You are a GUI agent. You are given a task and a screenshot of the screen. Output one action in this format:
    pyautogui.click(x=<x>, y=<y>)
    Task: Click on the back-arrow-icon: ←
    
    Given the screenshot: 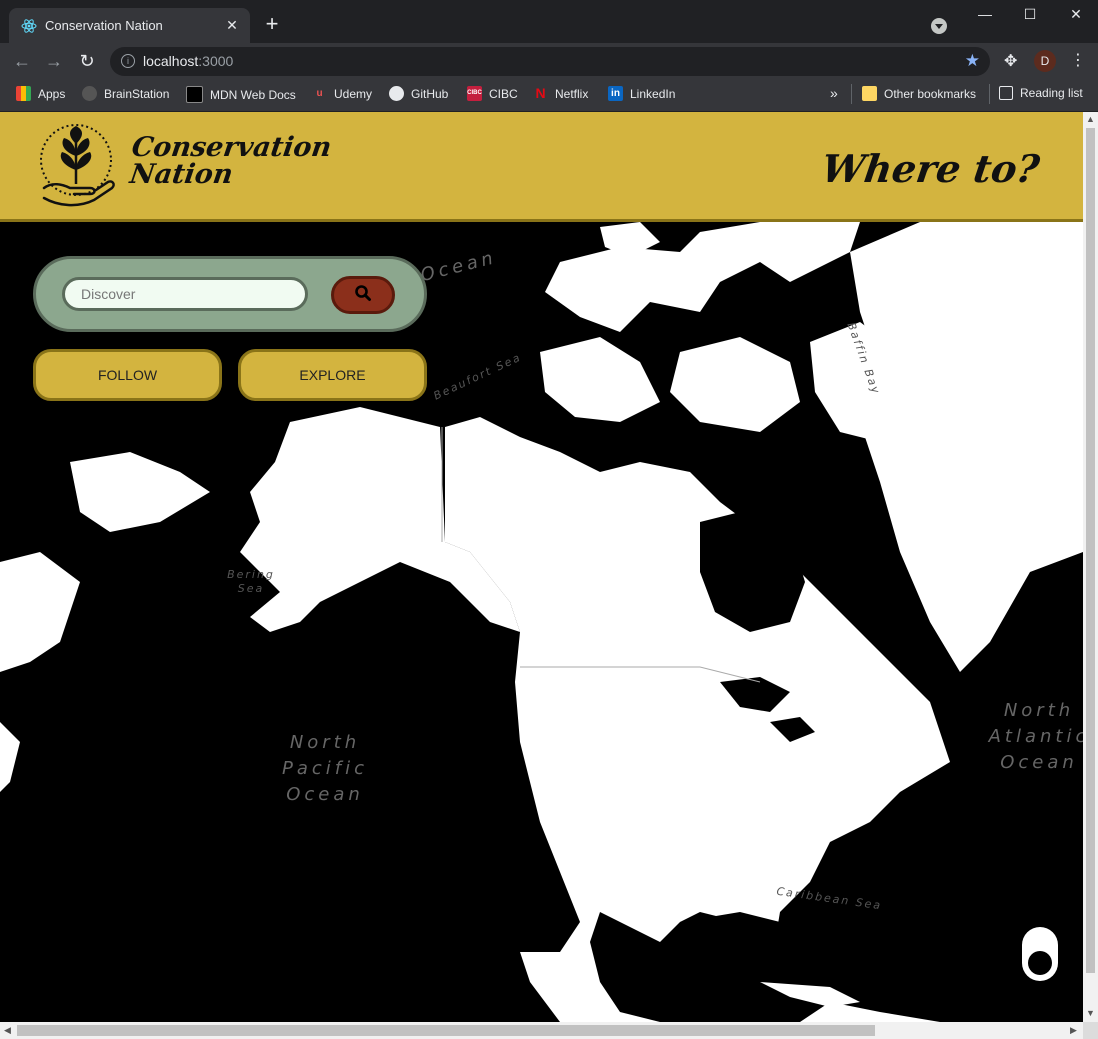 What is the action you would take?
    pyautogui.click(x=22, y=61)
    